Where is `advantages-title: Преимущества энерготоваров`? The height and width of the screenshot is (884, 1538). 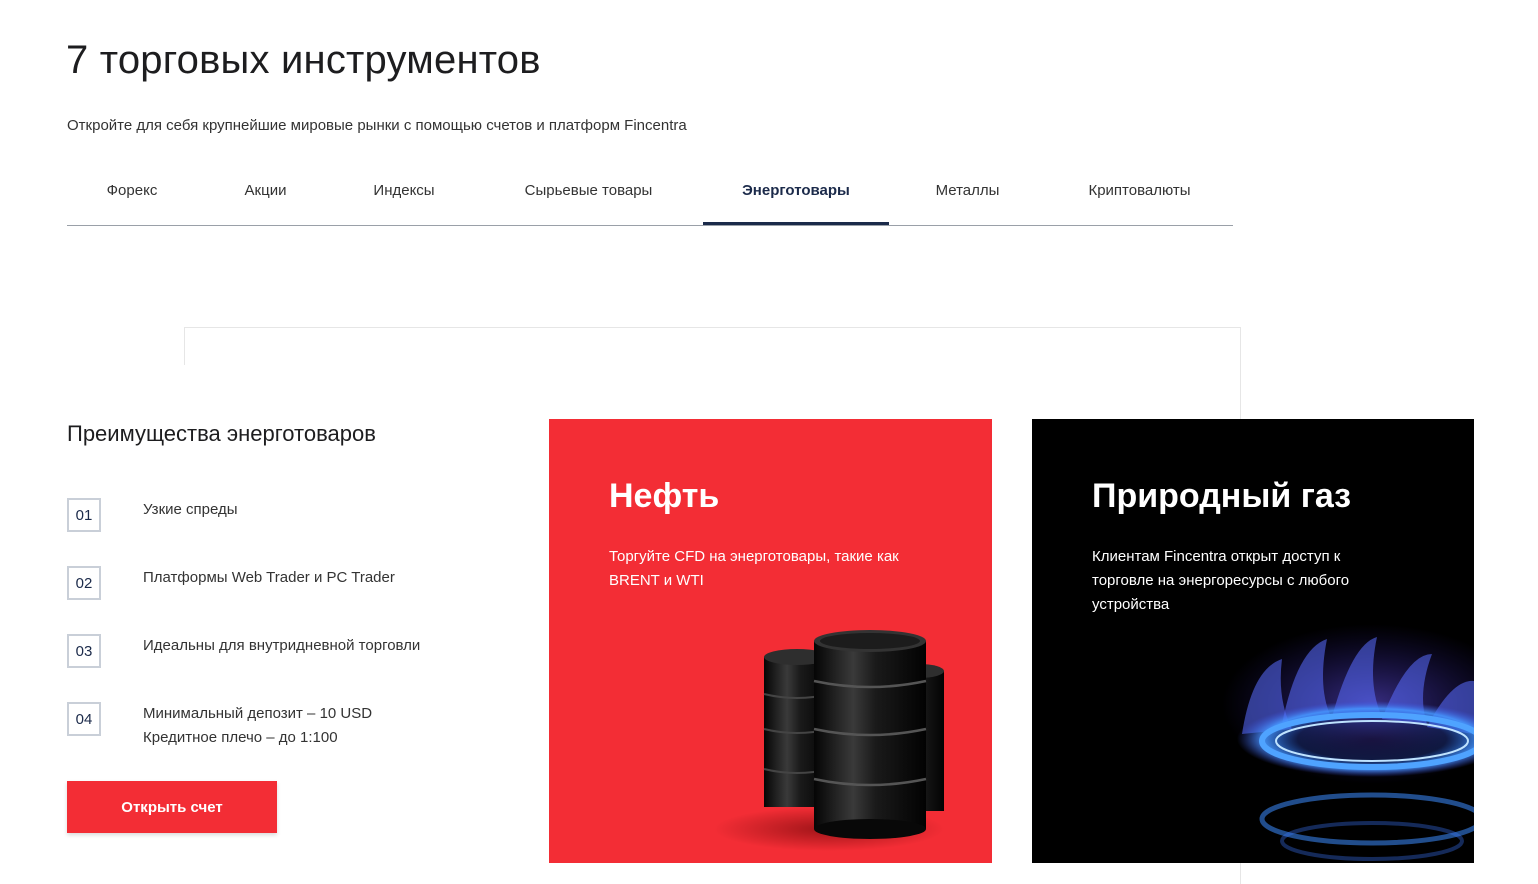 advantages-title: Преимущества энерготоваров is located at coordinates (221, 433).